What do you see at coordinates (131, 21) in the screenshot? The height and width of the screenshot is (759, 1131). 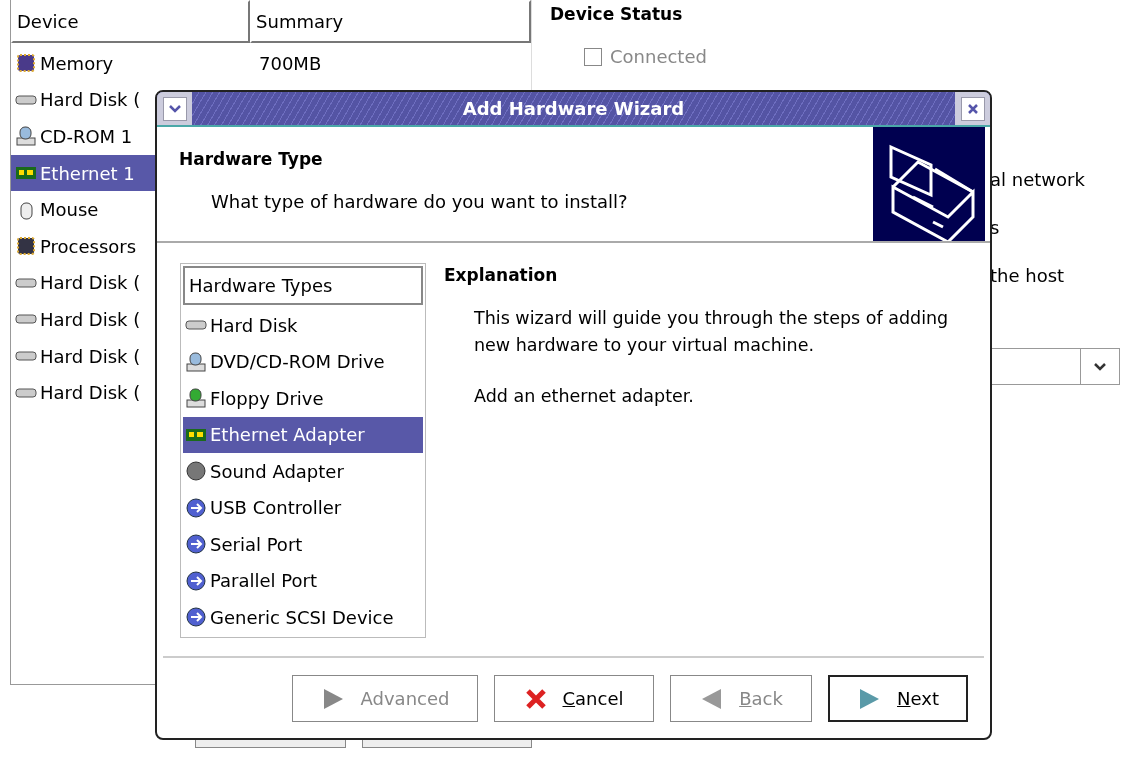 I see `column-header: Device` at bounding box center [131, 21].